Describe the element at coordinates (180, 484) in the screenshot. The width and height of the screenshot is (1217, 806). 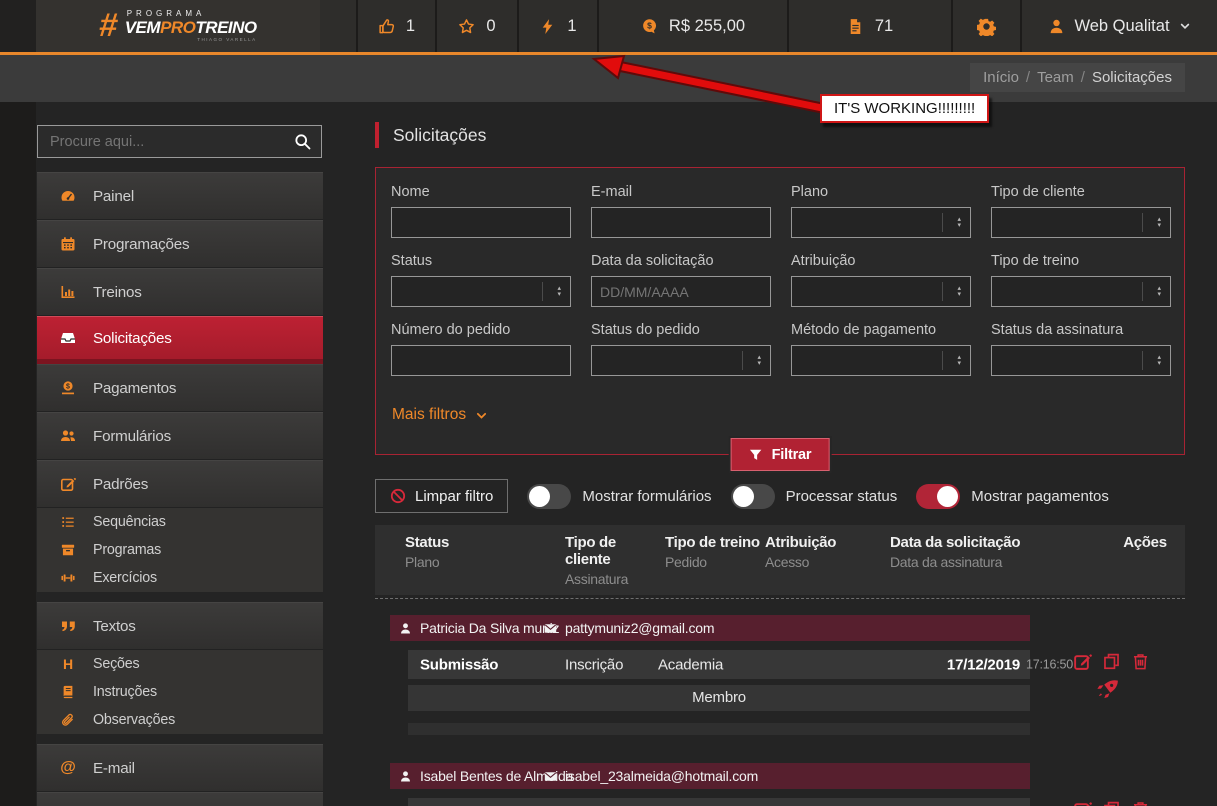
I see `sidebar-item-padroes: Padrões` at that location.